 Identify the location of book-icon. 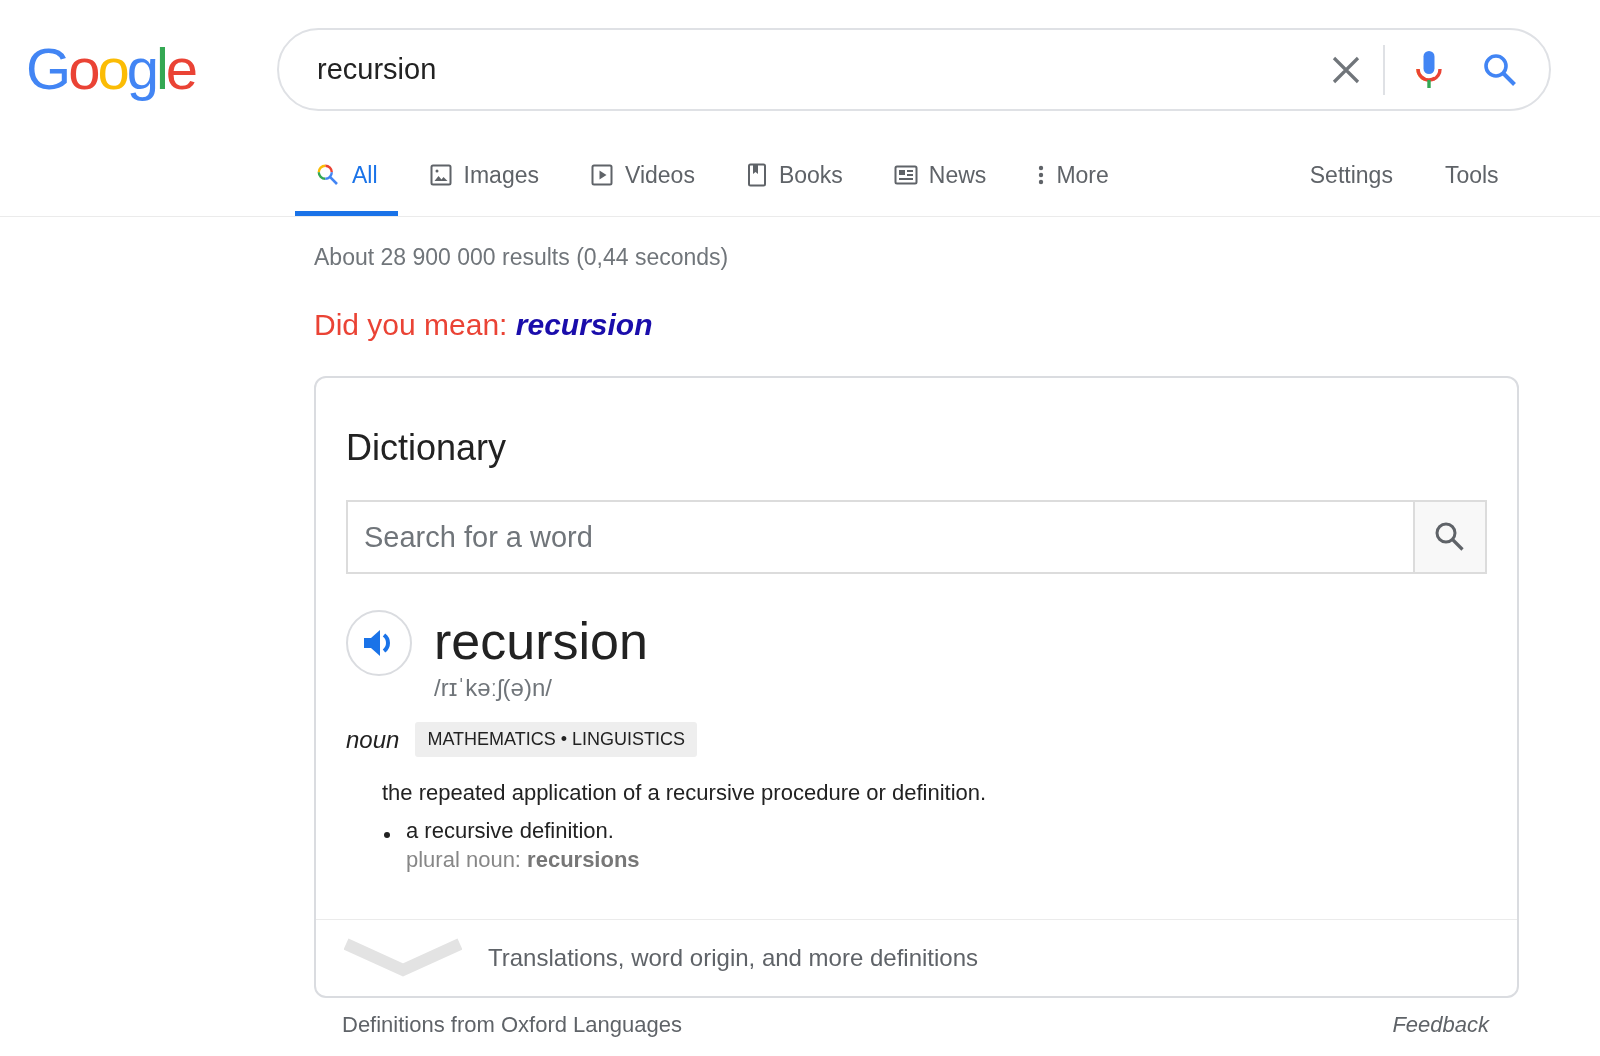
(756, 175).